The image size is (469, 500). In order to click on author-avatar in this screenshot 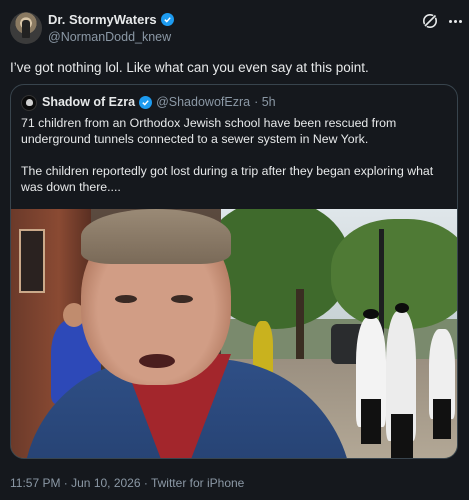, I will do `click(26, 28)`.